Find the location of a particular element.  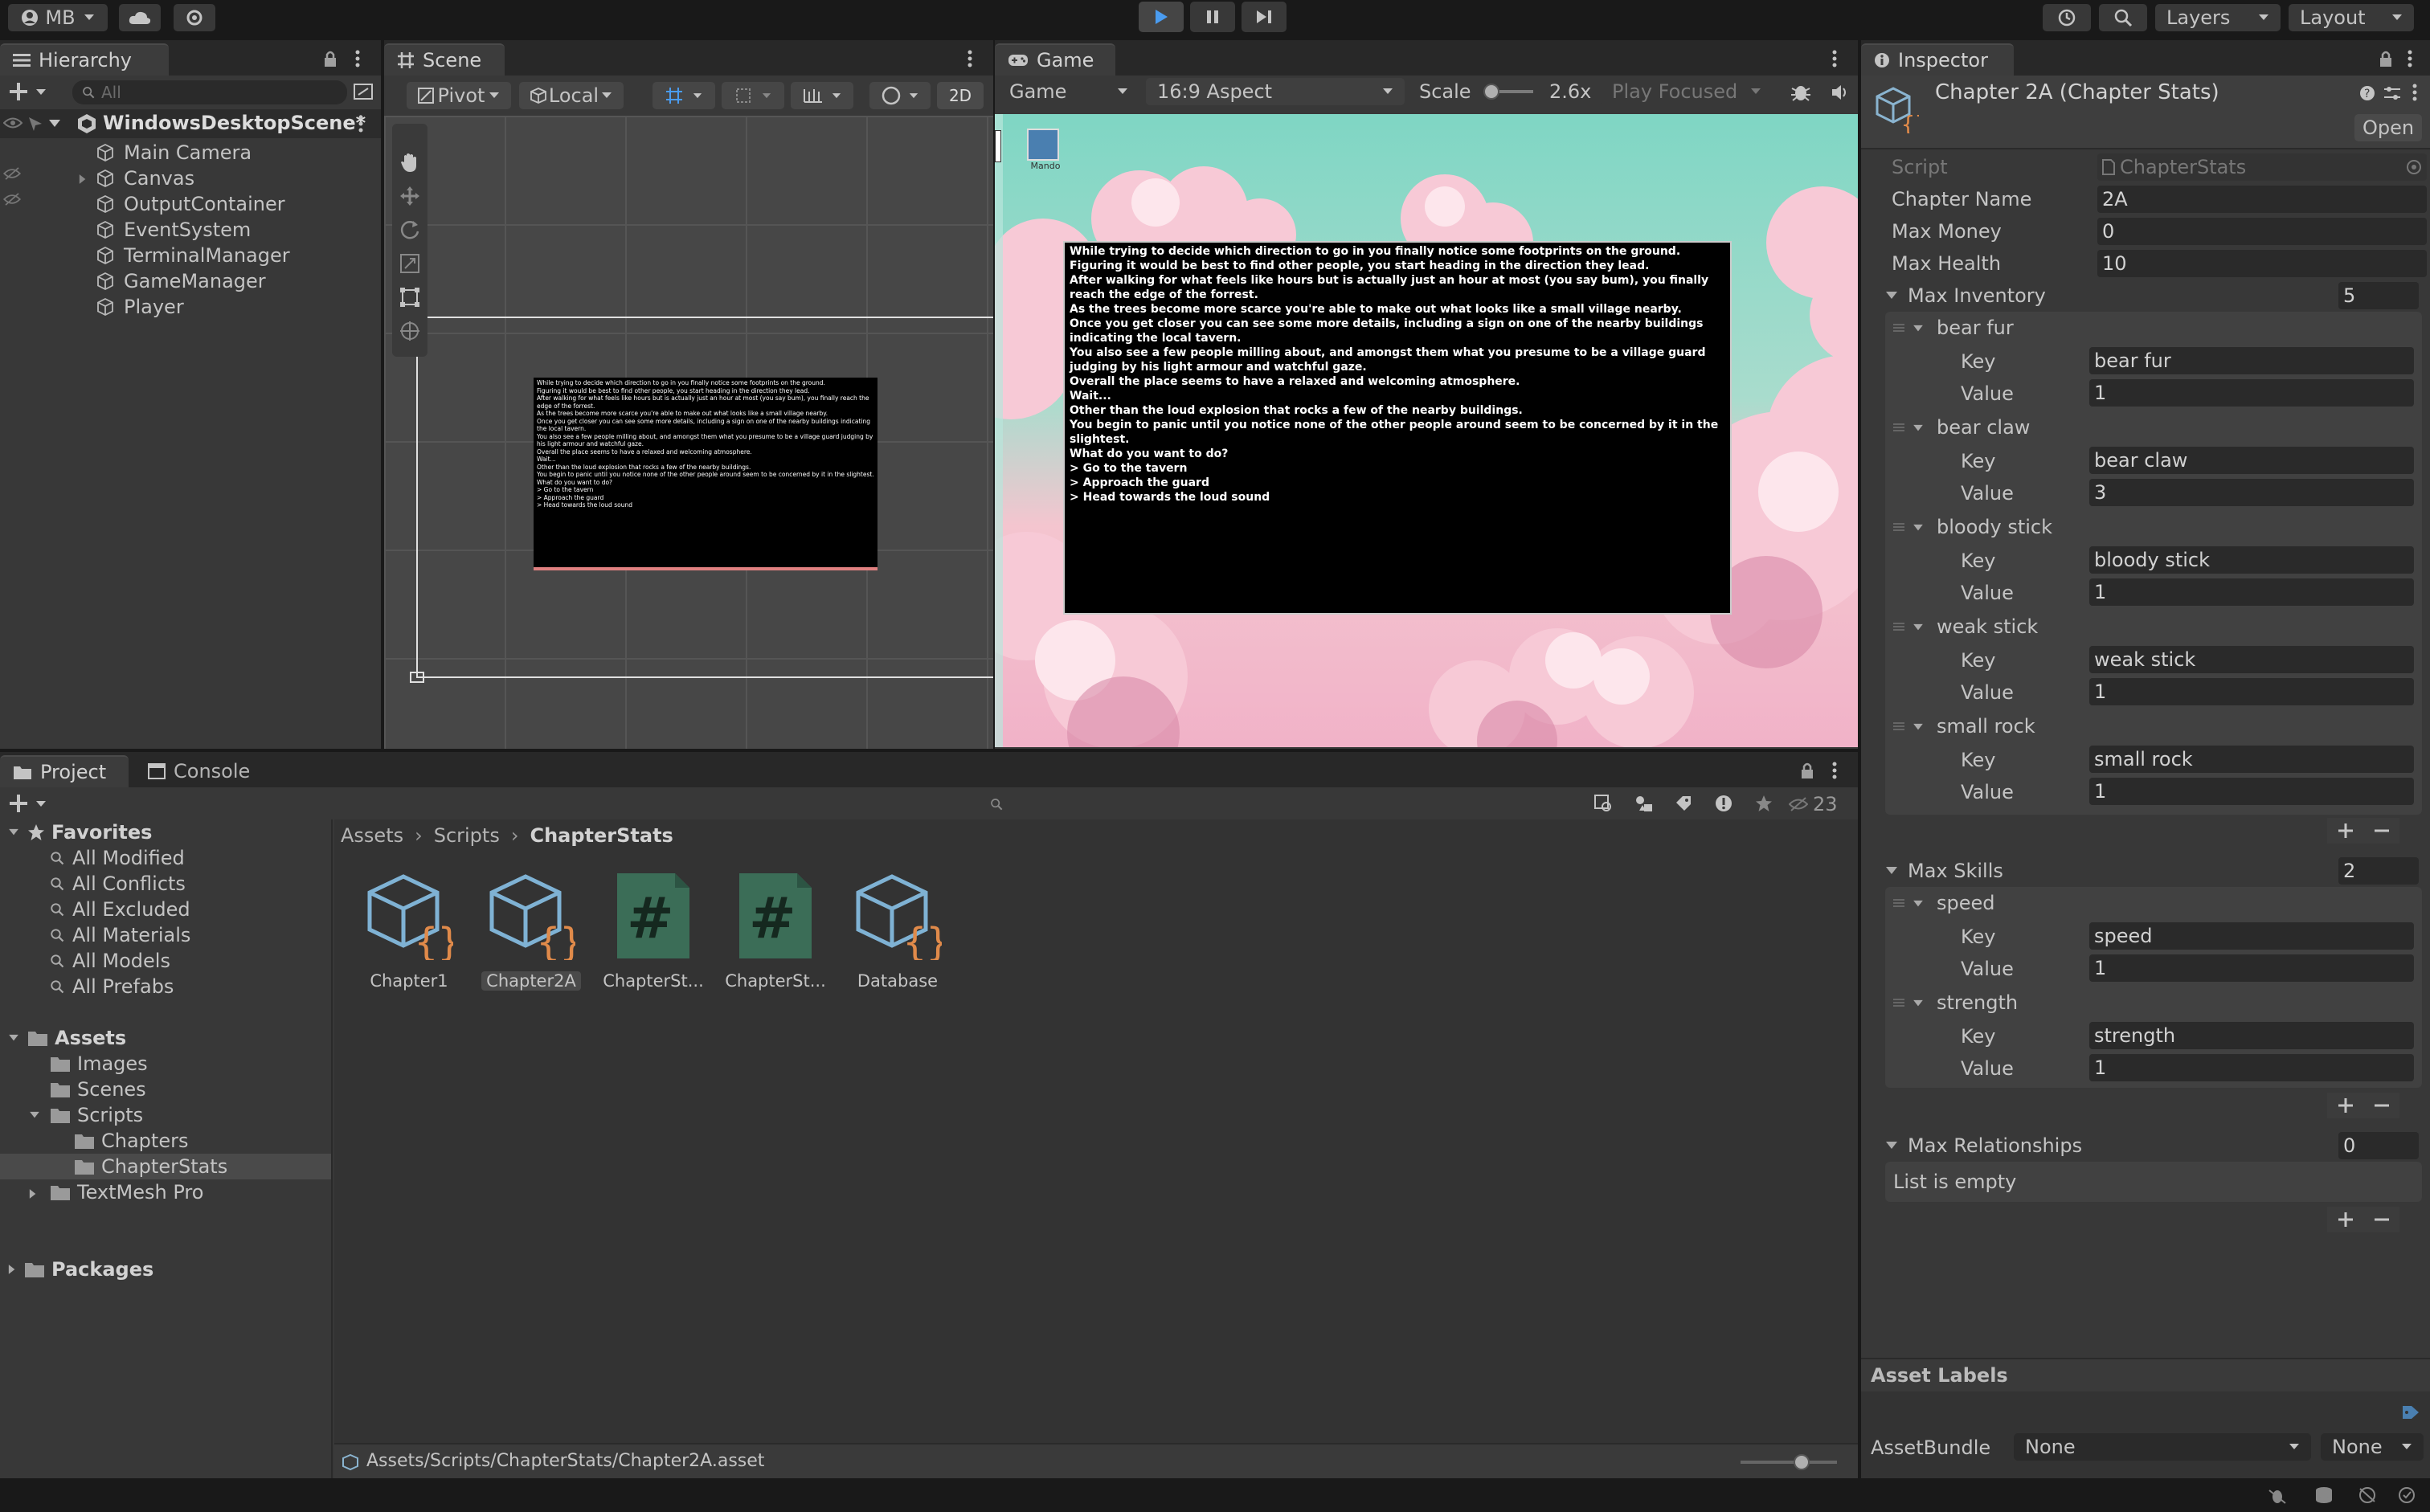

auto-refresh-icon is located at coordinates (2407, 1495).